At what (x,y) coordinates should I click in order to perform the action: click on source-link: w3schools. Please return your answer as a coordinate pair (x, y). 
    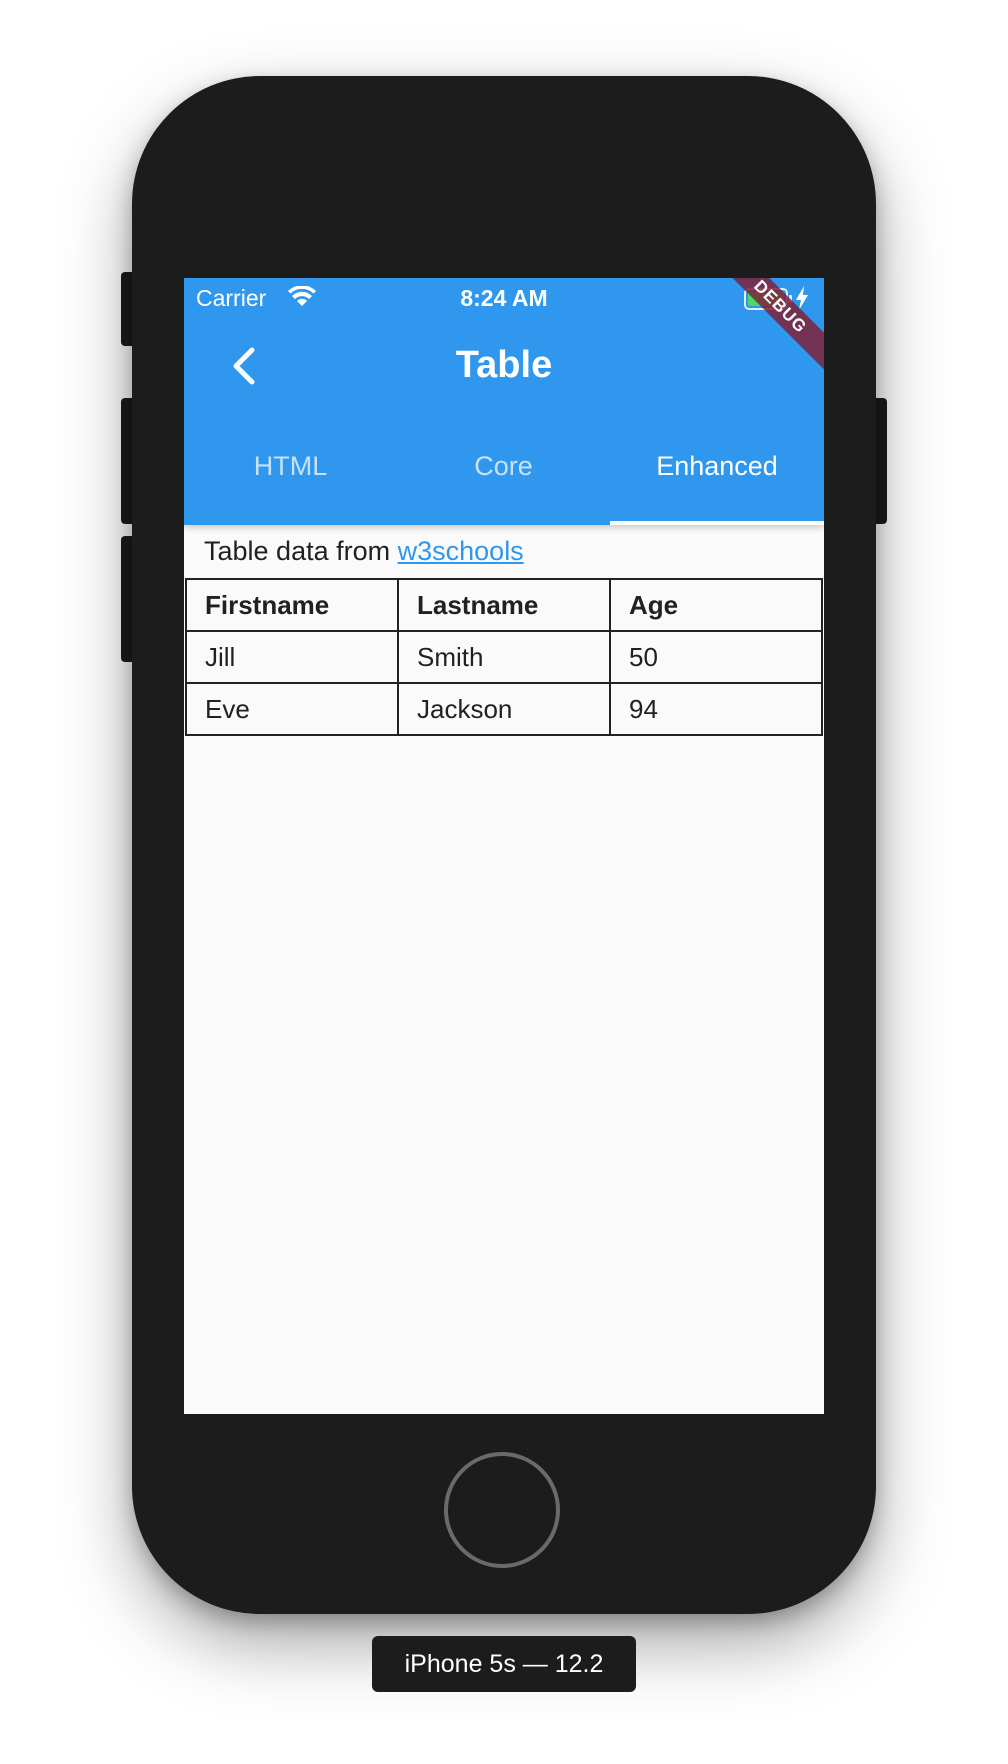
    Looking at the image, I should click on (461, 551).